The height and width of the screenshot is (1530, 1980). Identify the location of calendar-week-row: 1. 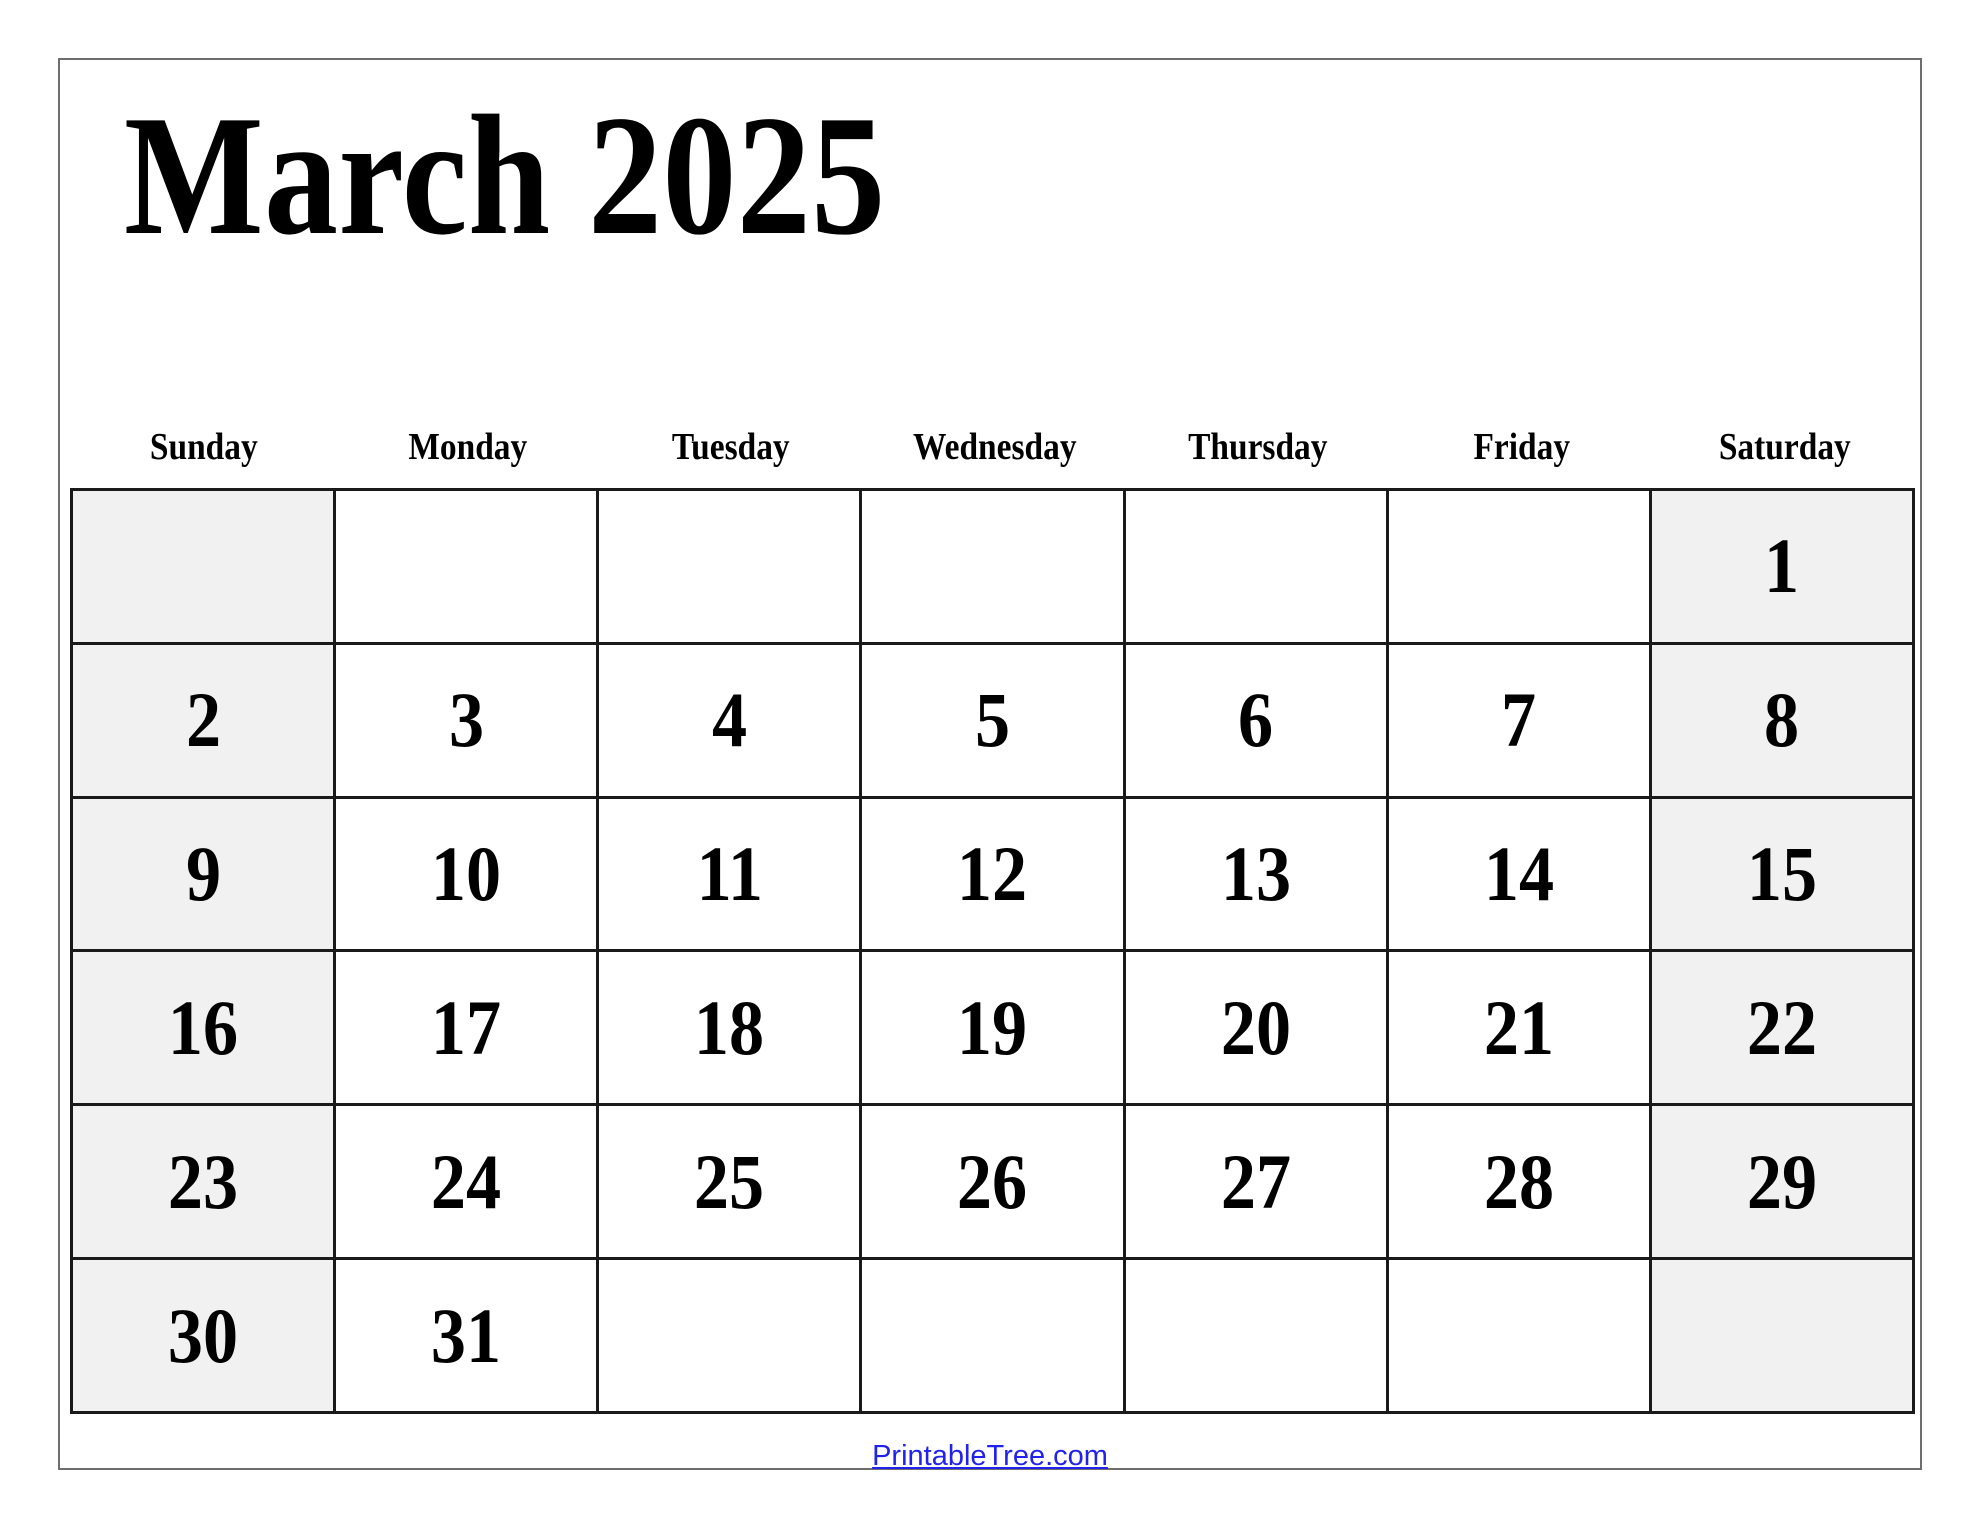
(992, 568).